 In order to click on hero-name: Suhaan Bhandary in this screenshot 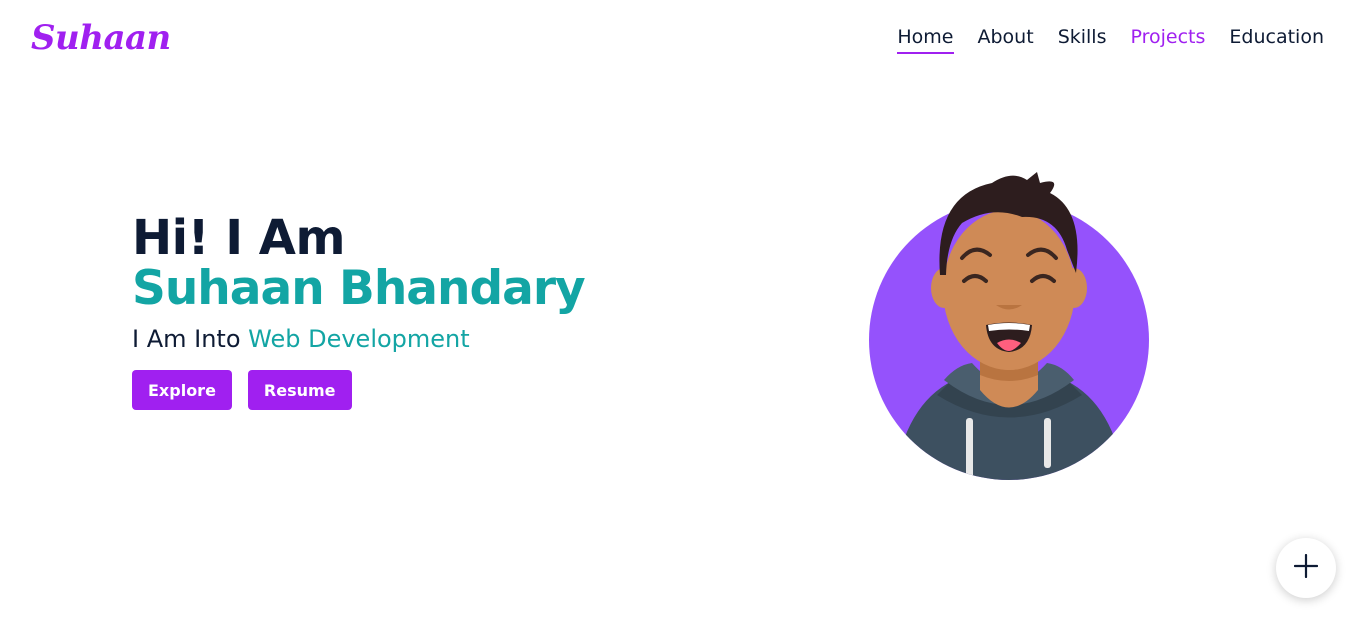, I will do `click(359, 288)`.